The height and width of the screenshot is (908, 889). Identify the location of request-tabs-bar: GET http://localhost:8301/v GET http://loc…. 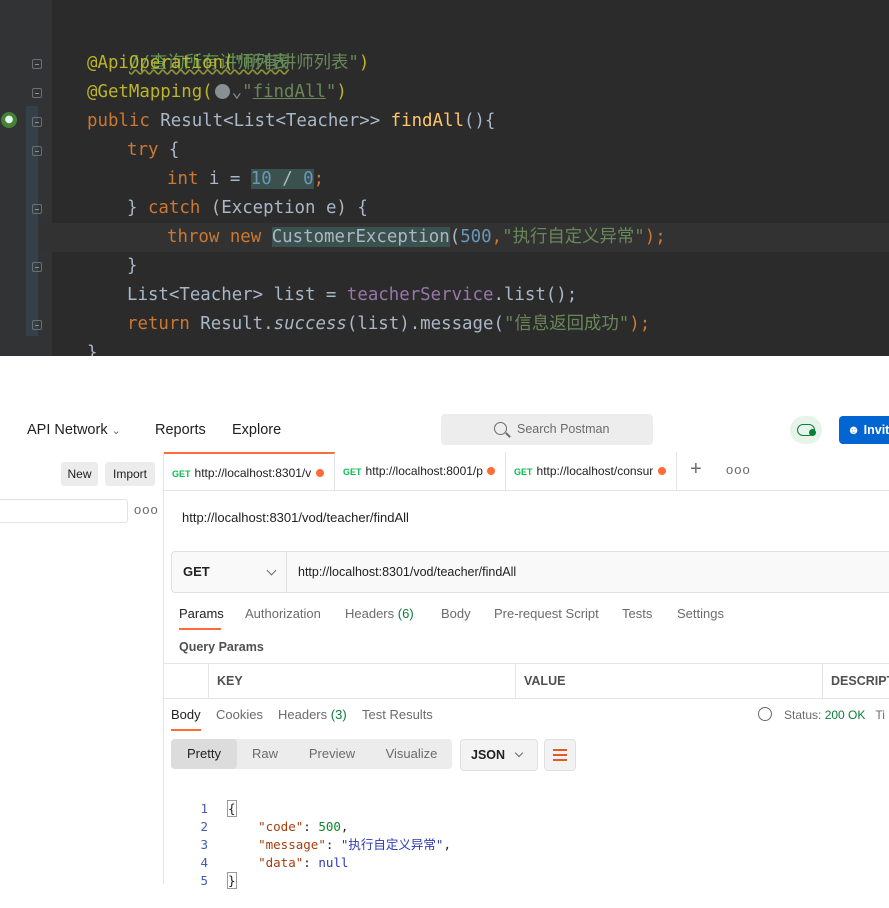
(526, 471).